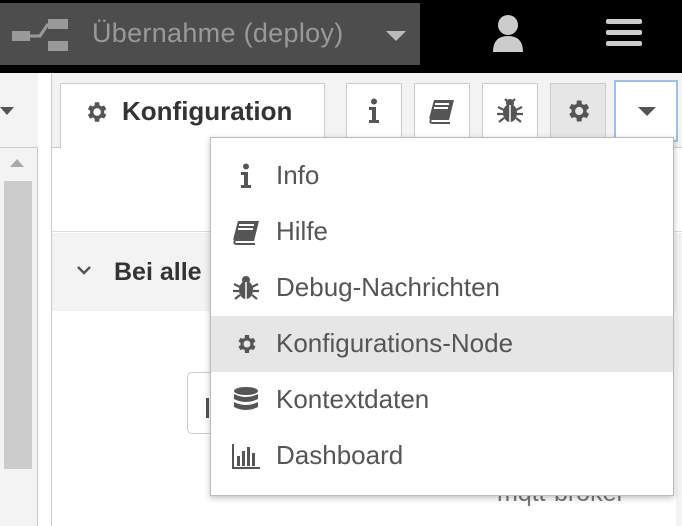  I want to click on workspace-tab-area, so click(19, 110).